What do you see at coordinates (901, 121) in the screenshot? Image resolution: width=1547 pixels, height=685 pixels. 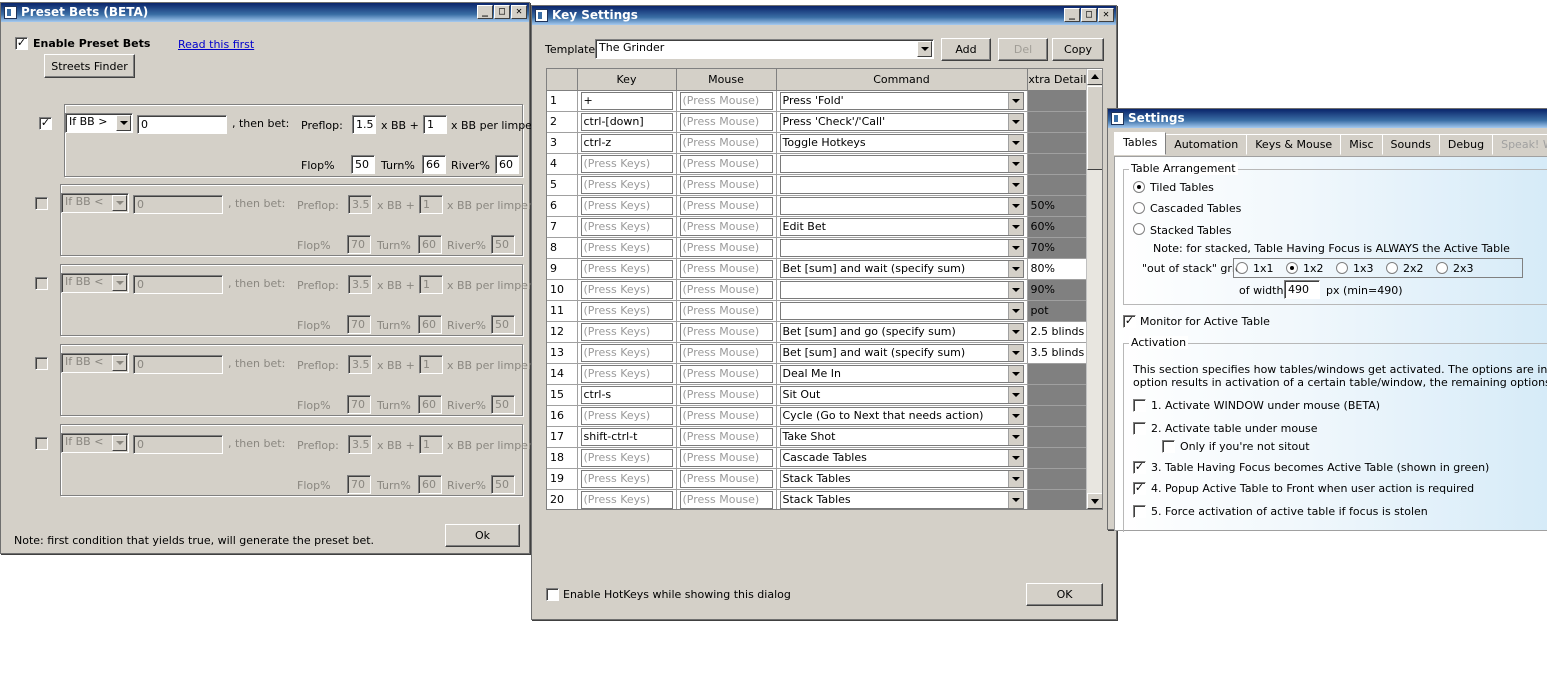 I see `command-select: Press 'Check'/'Call'` at bounding box center [901, 121].